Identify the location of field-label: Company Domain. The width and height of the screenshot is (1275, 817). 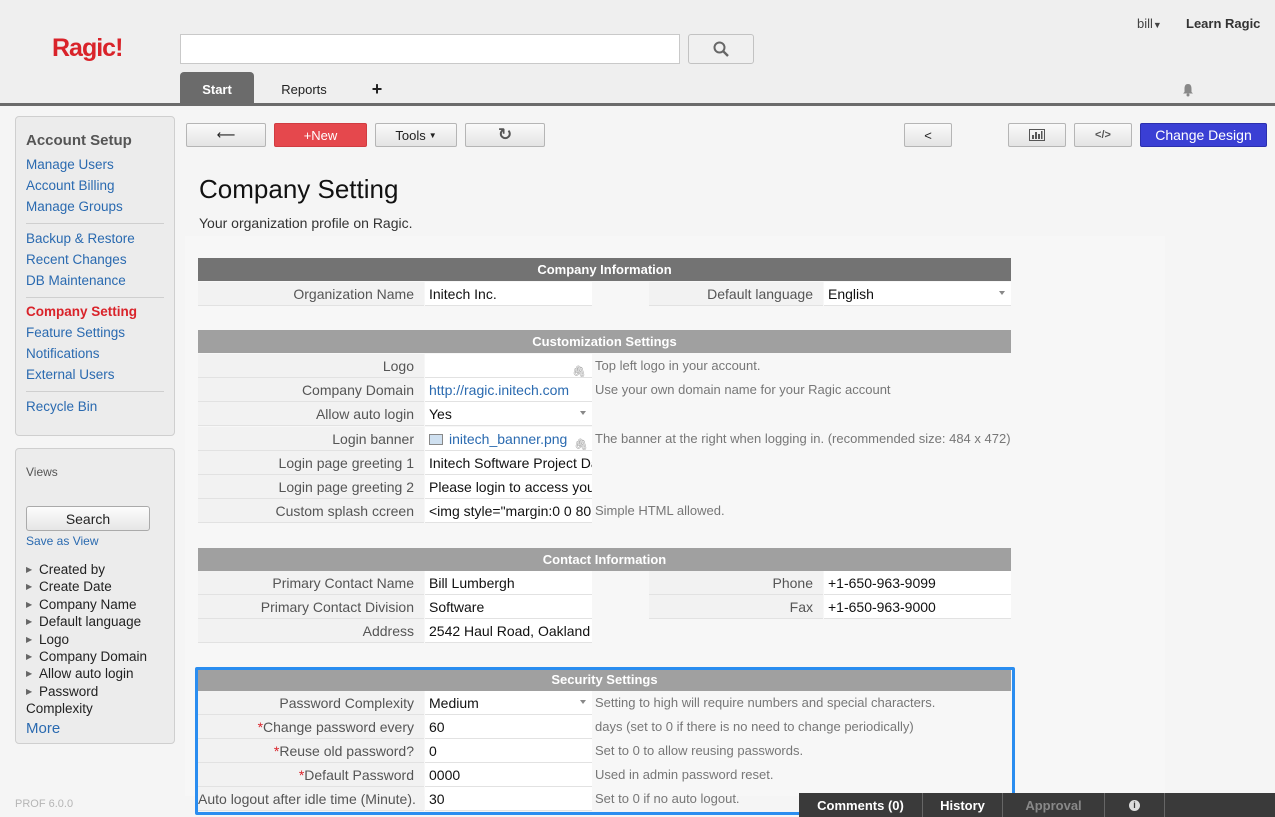
(311, 390).